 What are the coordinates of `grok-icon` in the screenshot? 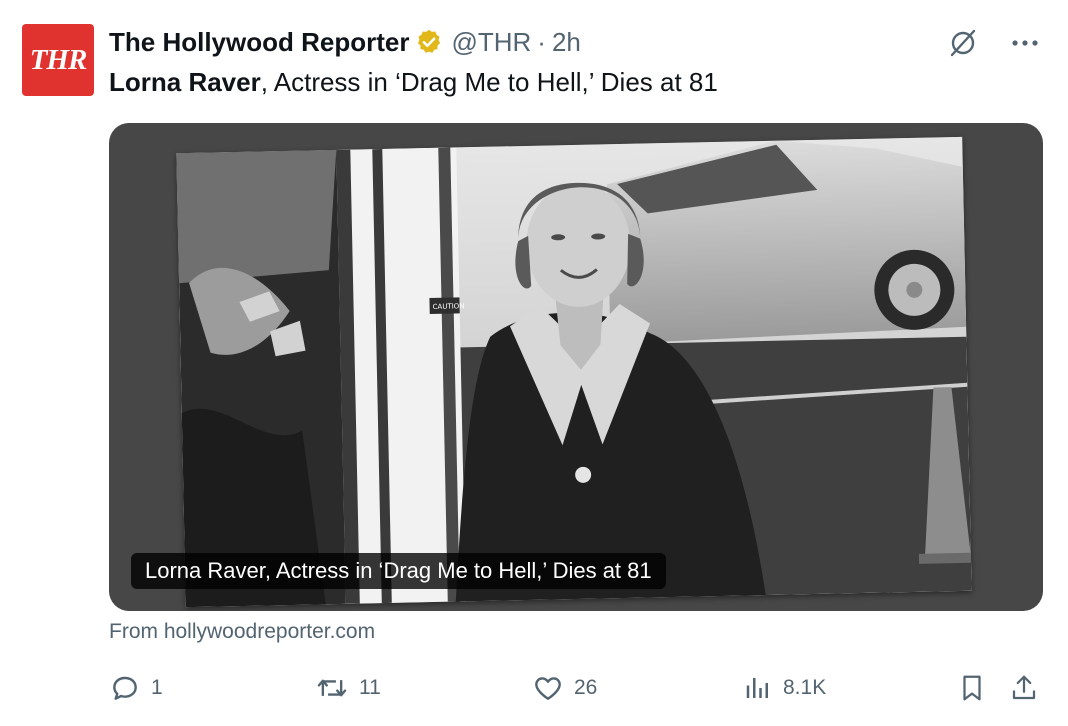 It's located at (963, 43).